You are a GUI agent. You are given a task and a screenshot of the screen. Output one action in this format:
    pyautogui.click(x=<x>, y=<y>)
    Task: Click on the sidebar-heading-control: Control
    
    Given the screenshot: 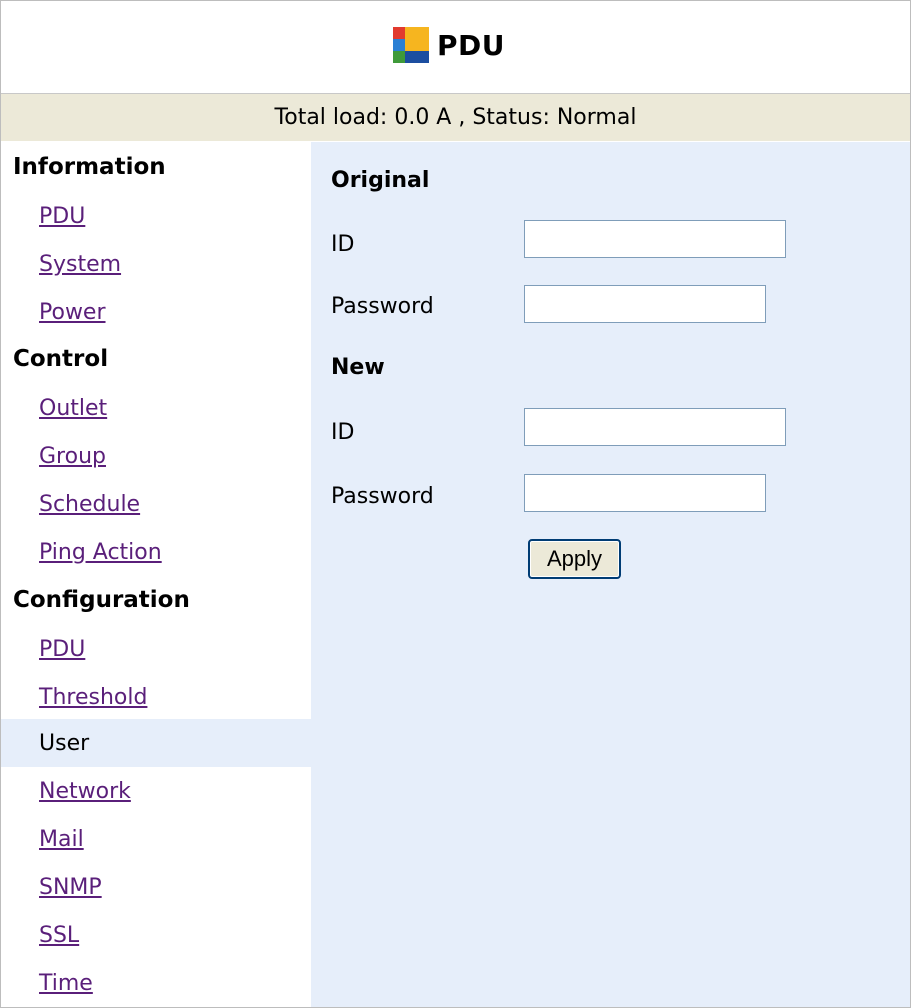 What is the action you would take?
    pyautogui.click(x=61, y=359)
    